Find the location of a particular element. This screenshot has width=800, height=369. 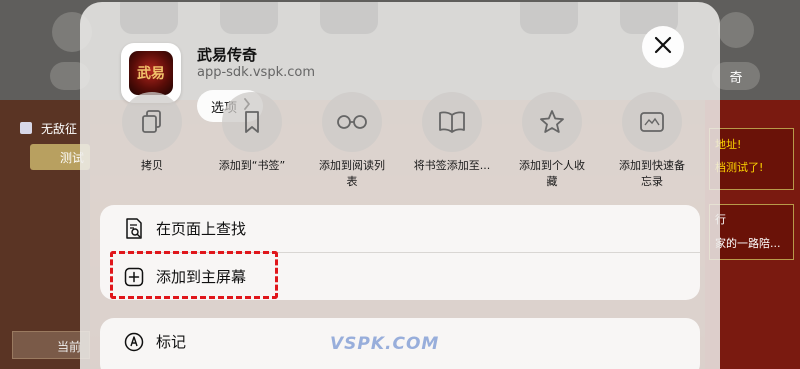

top-right-pill-label: 奇 is located at coordinates (736, 78).